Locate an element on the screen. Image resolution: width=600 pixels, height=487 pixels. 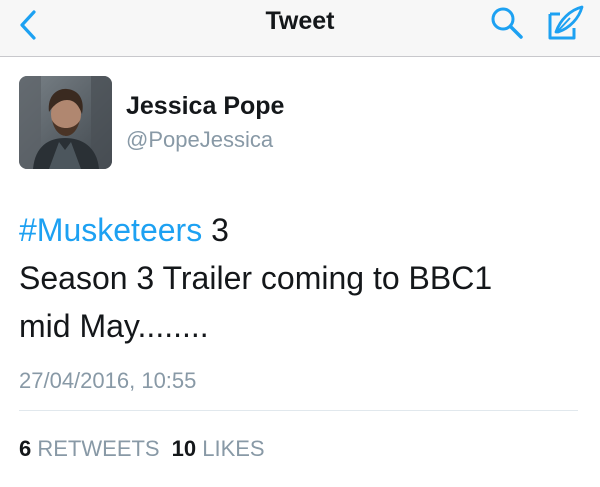
likes-stat: 10 LIKES is located at coordinates (218, 448).